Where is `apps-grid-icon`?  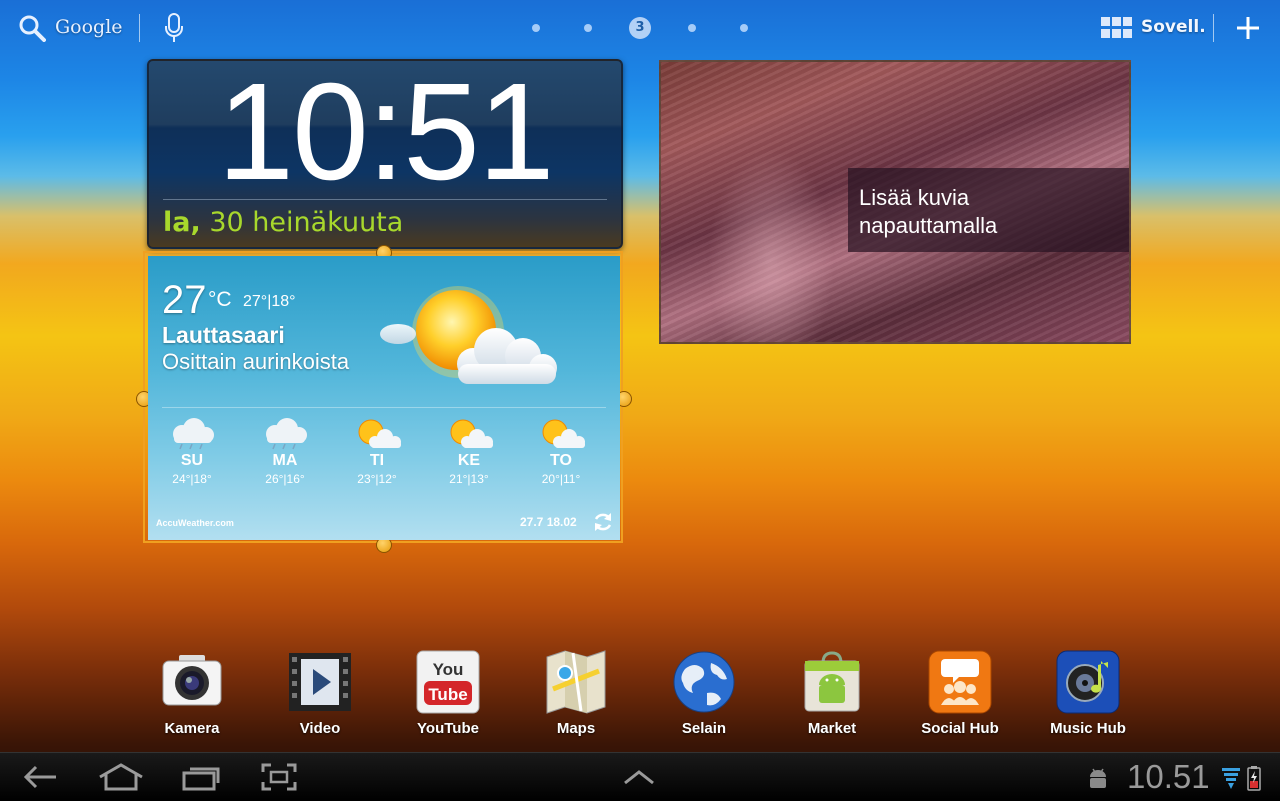
apps-grid-icon is located at coordinates (1117, 28).